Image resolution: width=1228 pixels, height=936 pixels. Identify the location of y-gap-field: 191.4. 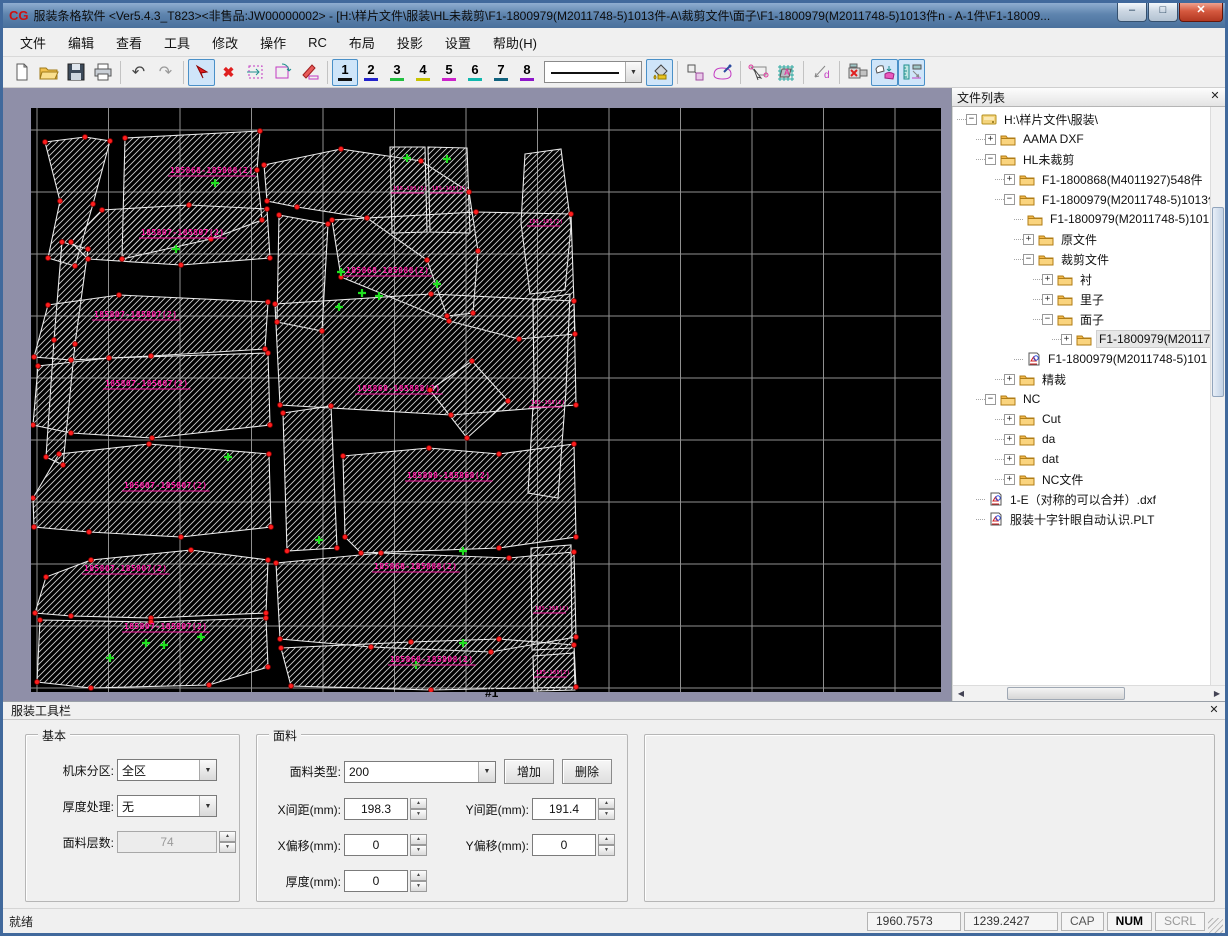
(564, 809).